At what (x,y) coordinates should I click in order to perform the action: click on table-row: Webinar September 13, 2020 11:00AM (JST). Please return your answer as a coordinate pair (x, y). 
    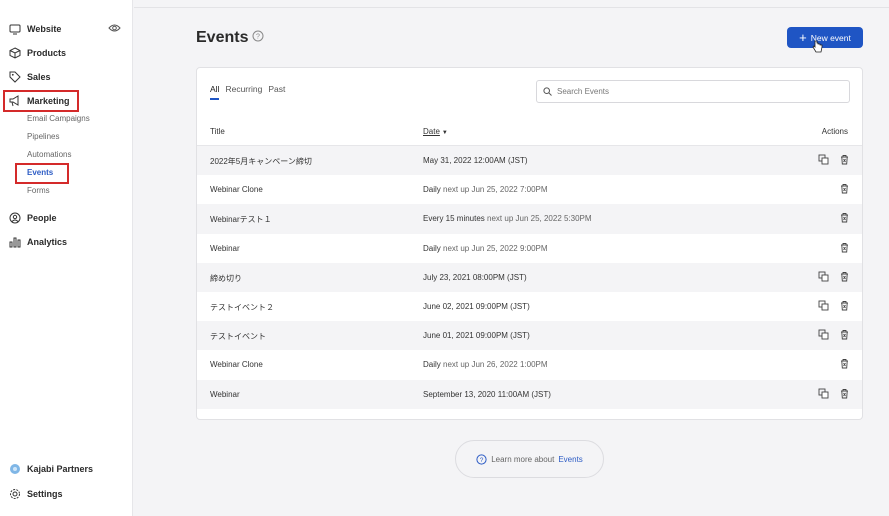
    Looking at the image, I should click on (529, 394).